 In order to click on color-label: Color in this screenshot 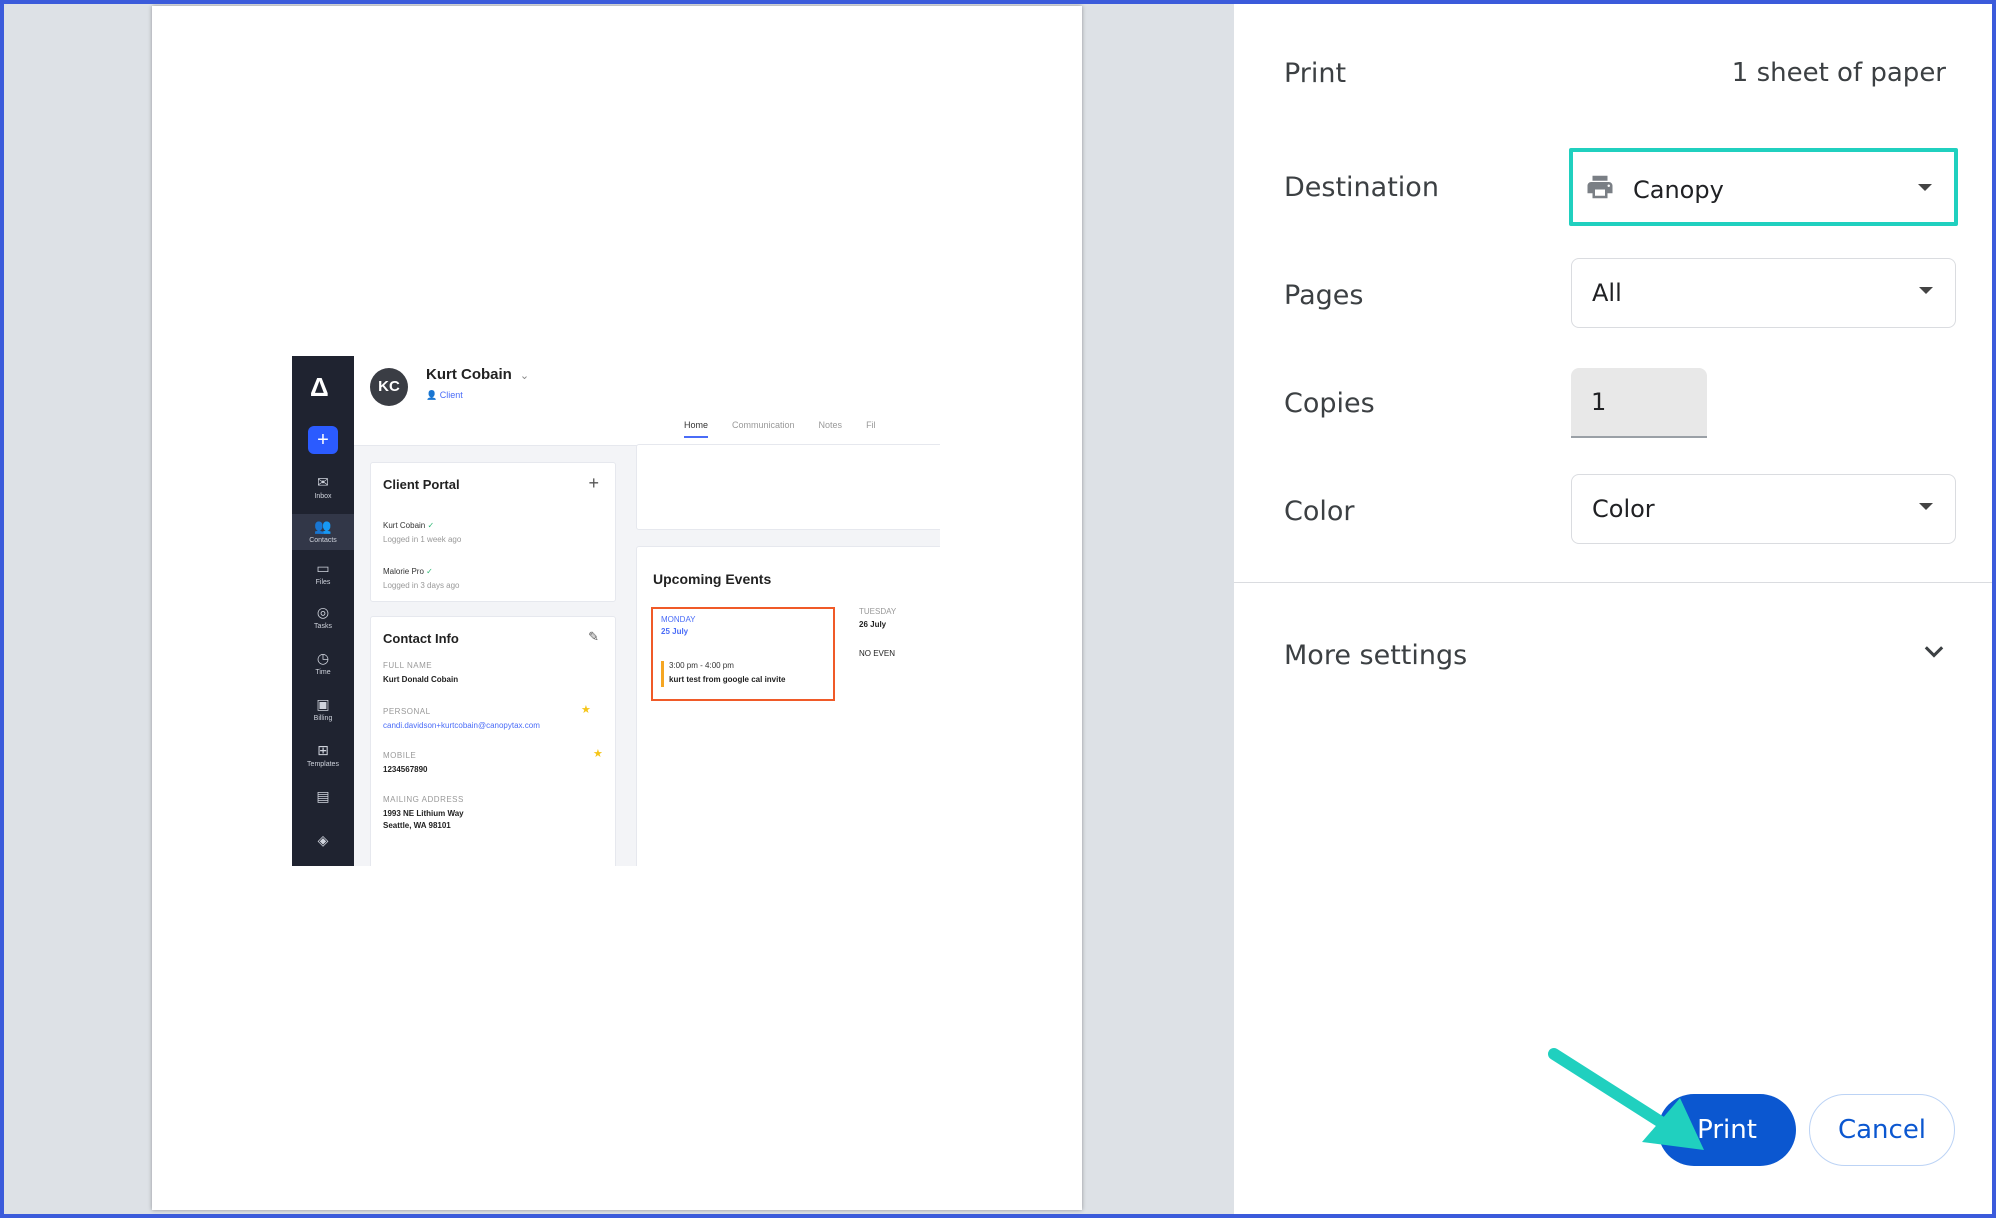, I will do `click(1319, 511)`.